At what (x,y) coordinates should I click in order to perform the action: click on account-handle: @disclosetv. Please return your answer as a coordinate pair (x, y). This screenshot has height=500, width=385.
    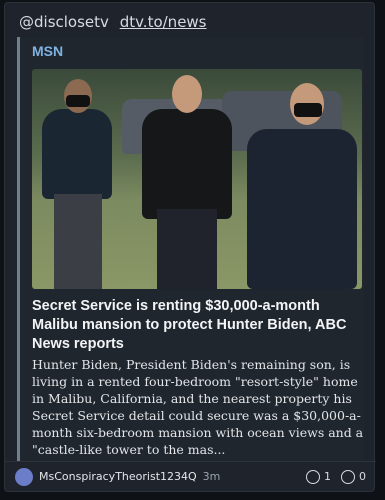
    Looking at the image, I should click on (64, 22).